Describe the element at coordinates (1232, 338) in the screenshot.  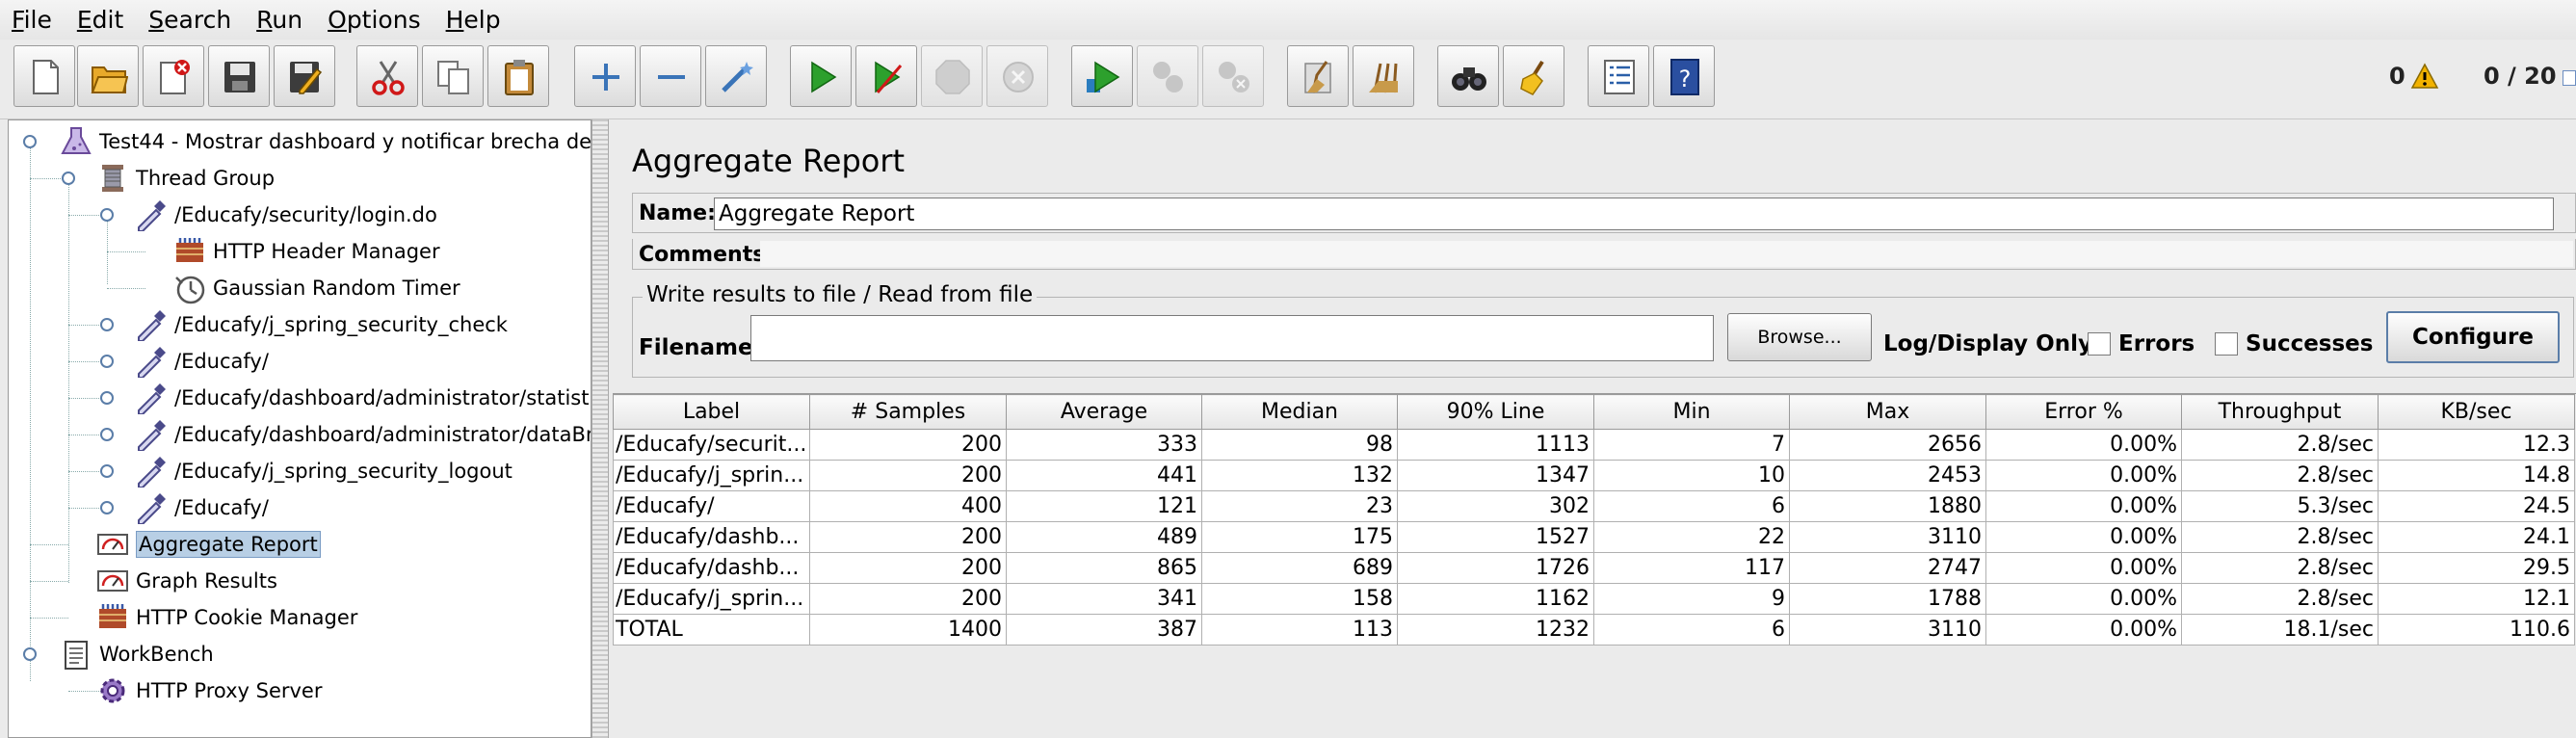
I see `filename-field` at that location.